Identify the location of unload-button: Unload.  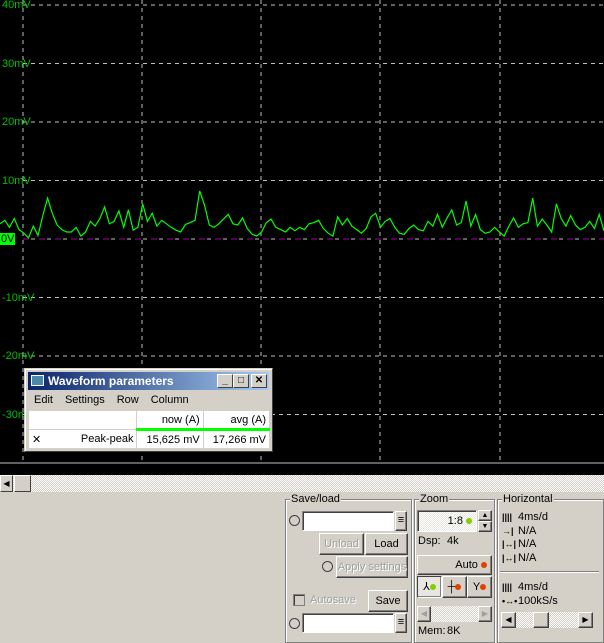
(341, 544).